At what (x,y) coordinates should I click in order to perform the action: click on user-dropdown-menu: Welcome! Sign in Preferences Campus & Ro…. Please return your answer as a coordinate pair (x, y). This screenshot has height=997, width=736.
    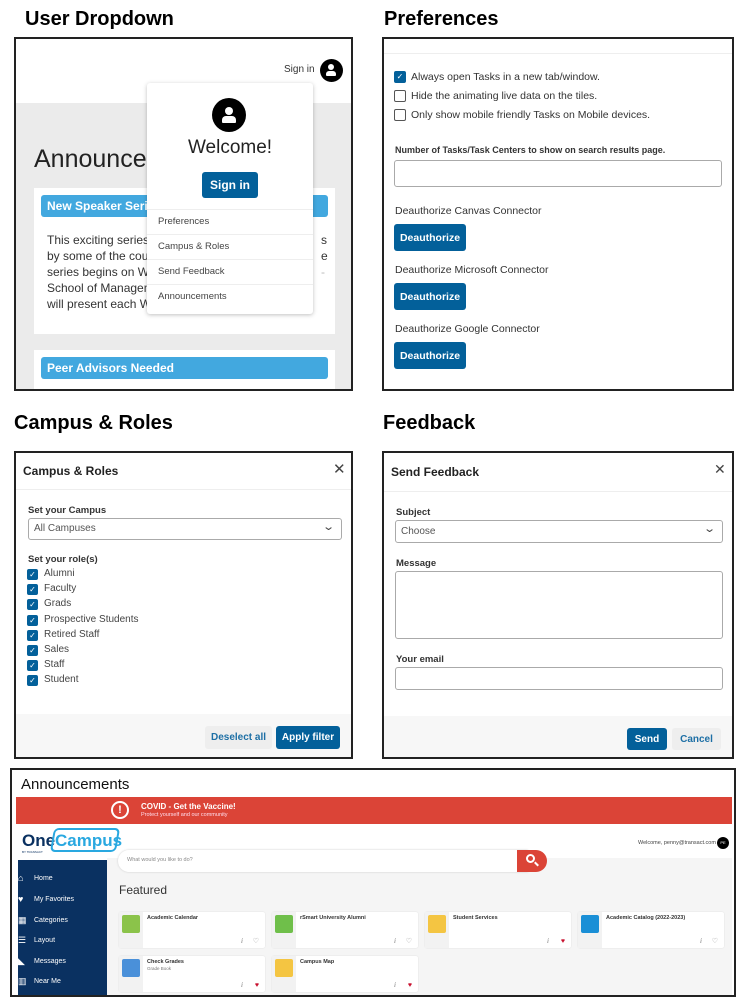
    Looking at the image, I should click on (230, 198).